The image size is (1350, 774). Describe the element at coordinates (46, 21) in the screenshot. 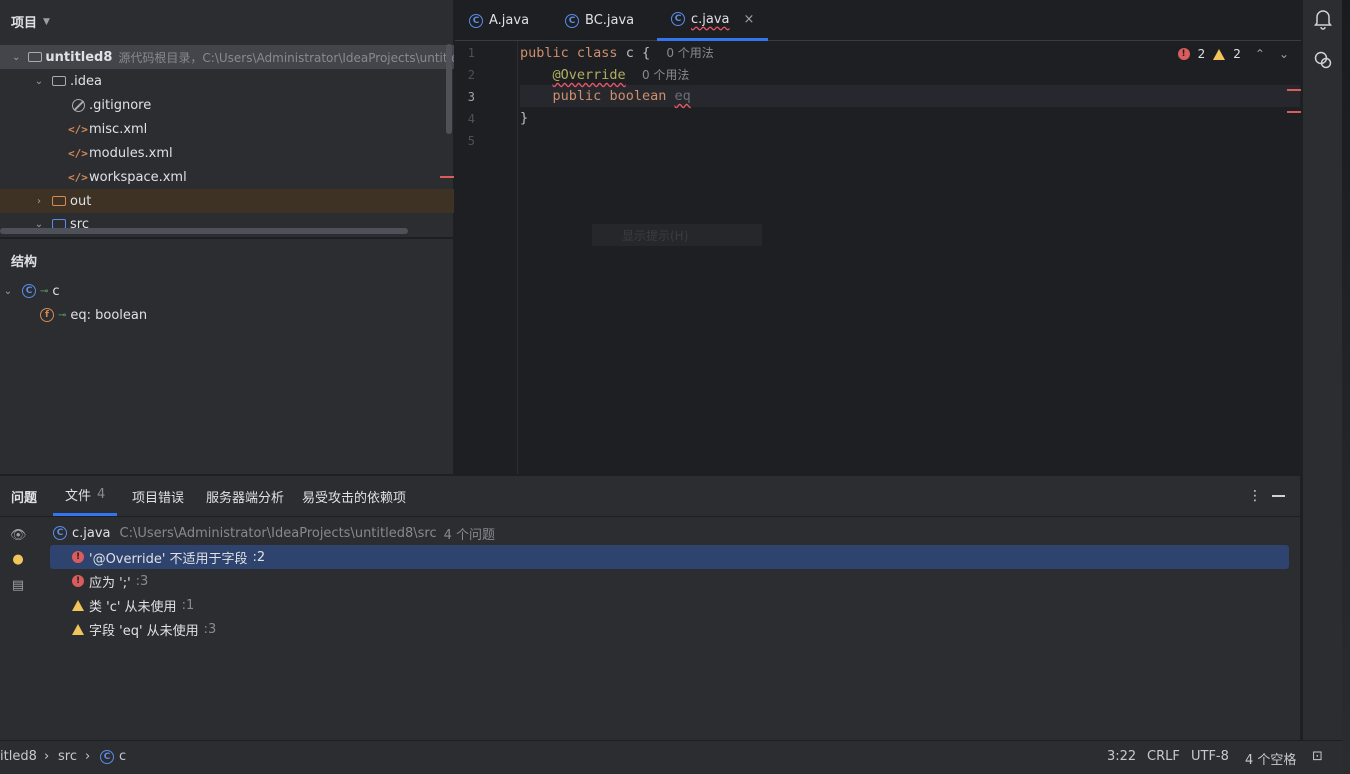

I see `chevron-down-icon: ▼` at that location.